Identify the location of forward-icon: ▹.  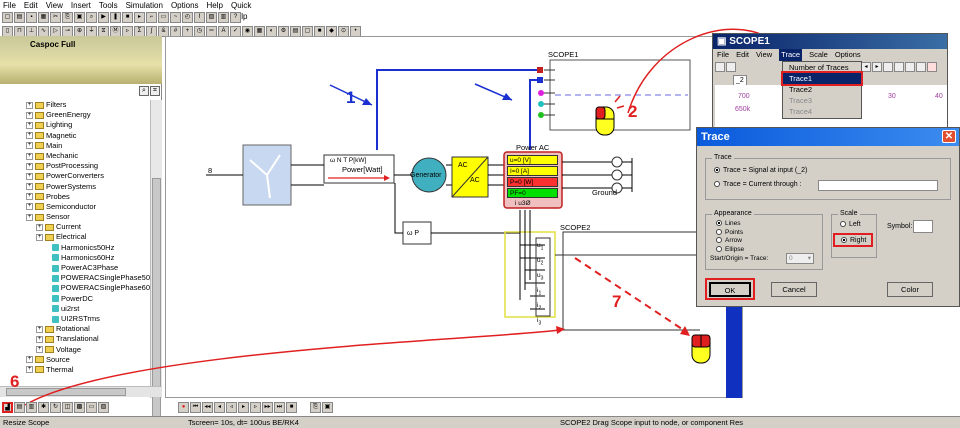
(255, 407).